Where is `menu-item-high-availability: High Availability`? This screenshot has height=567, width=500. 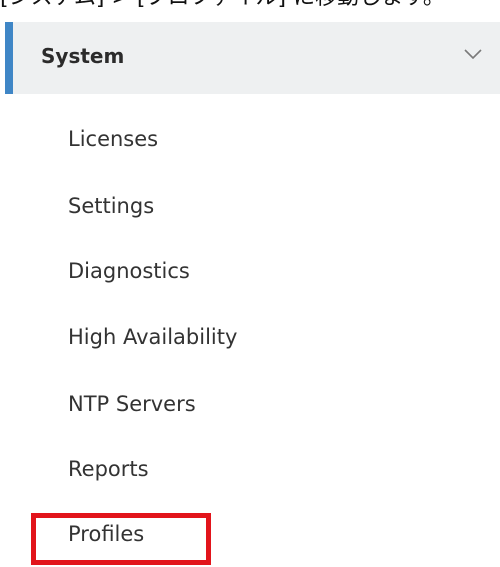 menu-item-high-availability: High Availability is located at coordinates (228, 337).